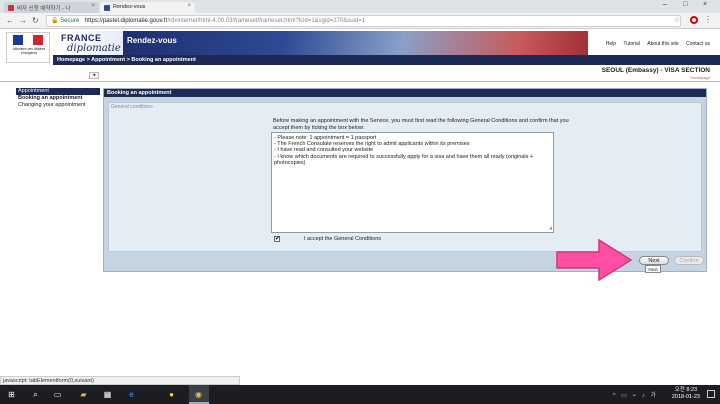 The width and height of the screenshot is (720, 404). What do you see at coordinates (171, 394) in the screenshot?
I see `kakaotalk-icon: ●` at bounding box center [171, 394].